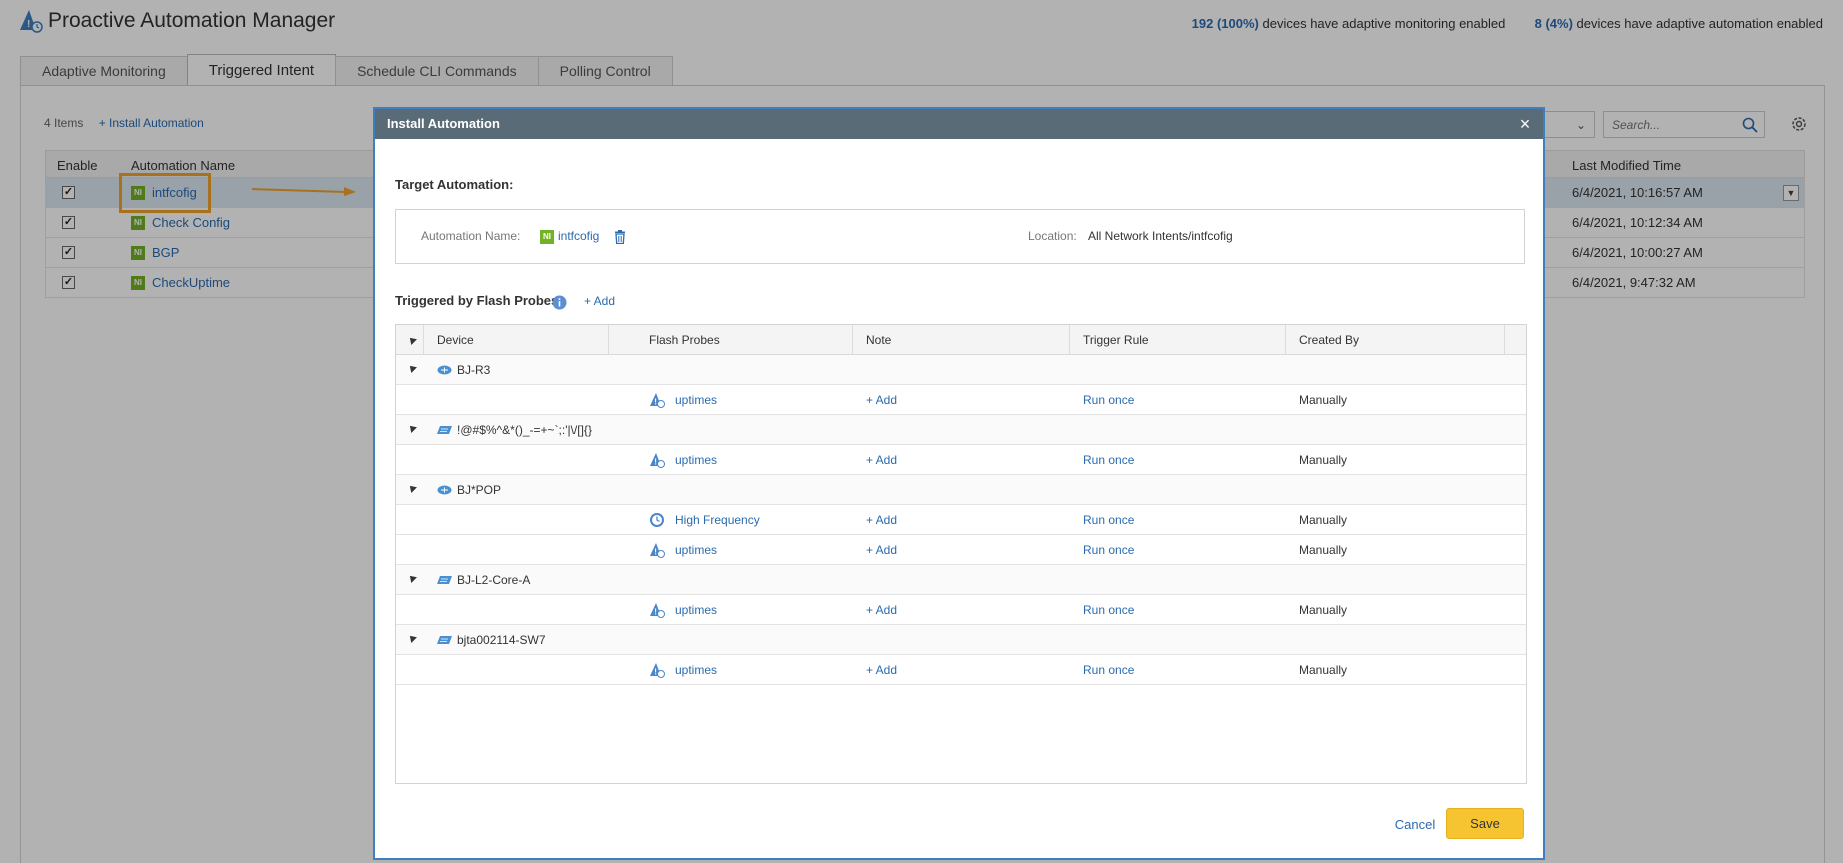  What do you see at coordinates (1116, 340) in the screenshot?
I see `header-trigger-rule: Trigger Rule` at bounding box center [1116, 340].